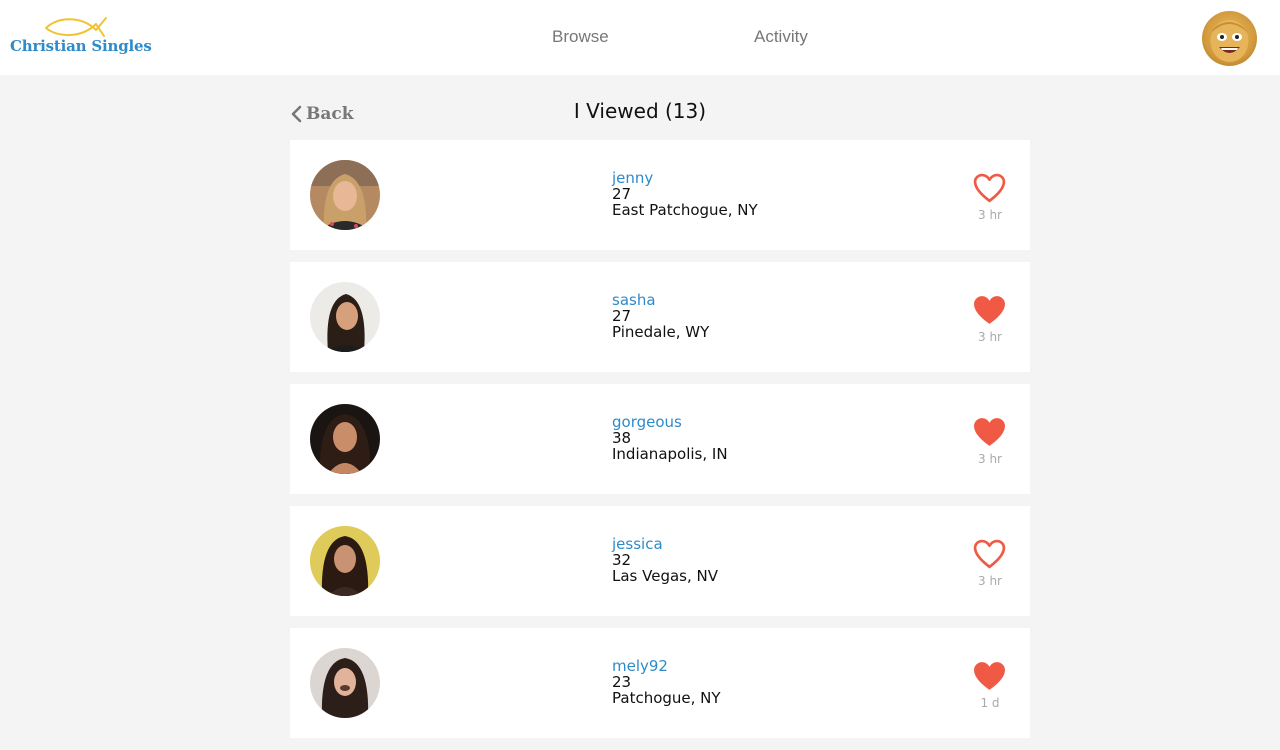 This screenshot has width=1280, height=750. Describe the element at coordinates (990, 703) in the screenshot. I see `viewed-time: 1 d` at that location.